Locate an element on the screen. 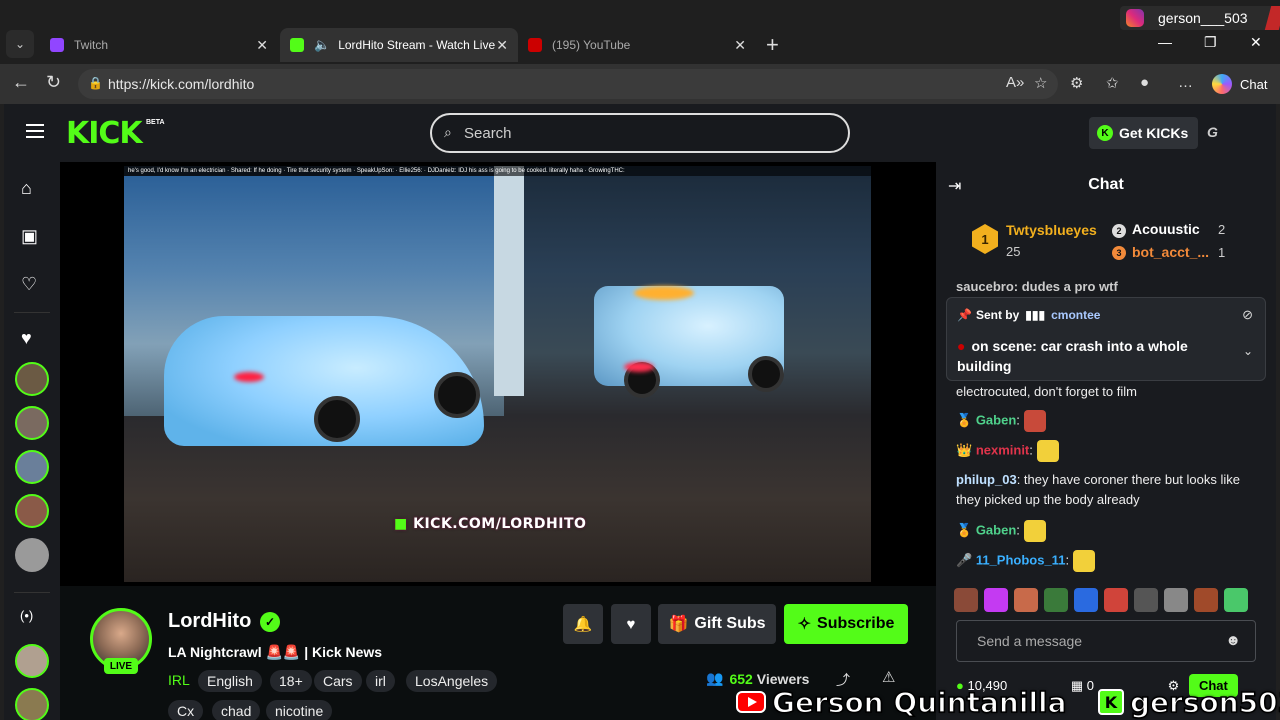 The image size is (1280, 720). favorite-star-icon: ☆ is located at coordinates (1040, 83).